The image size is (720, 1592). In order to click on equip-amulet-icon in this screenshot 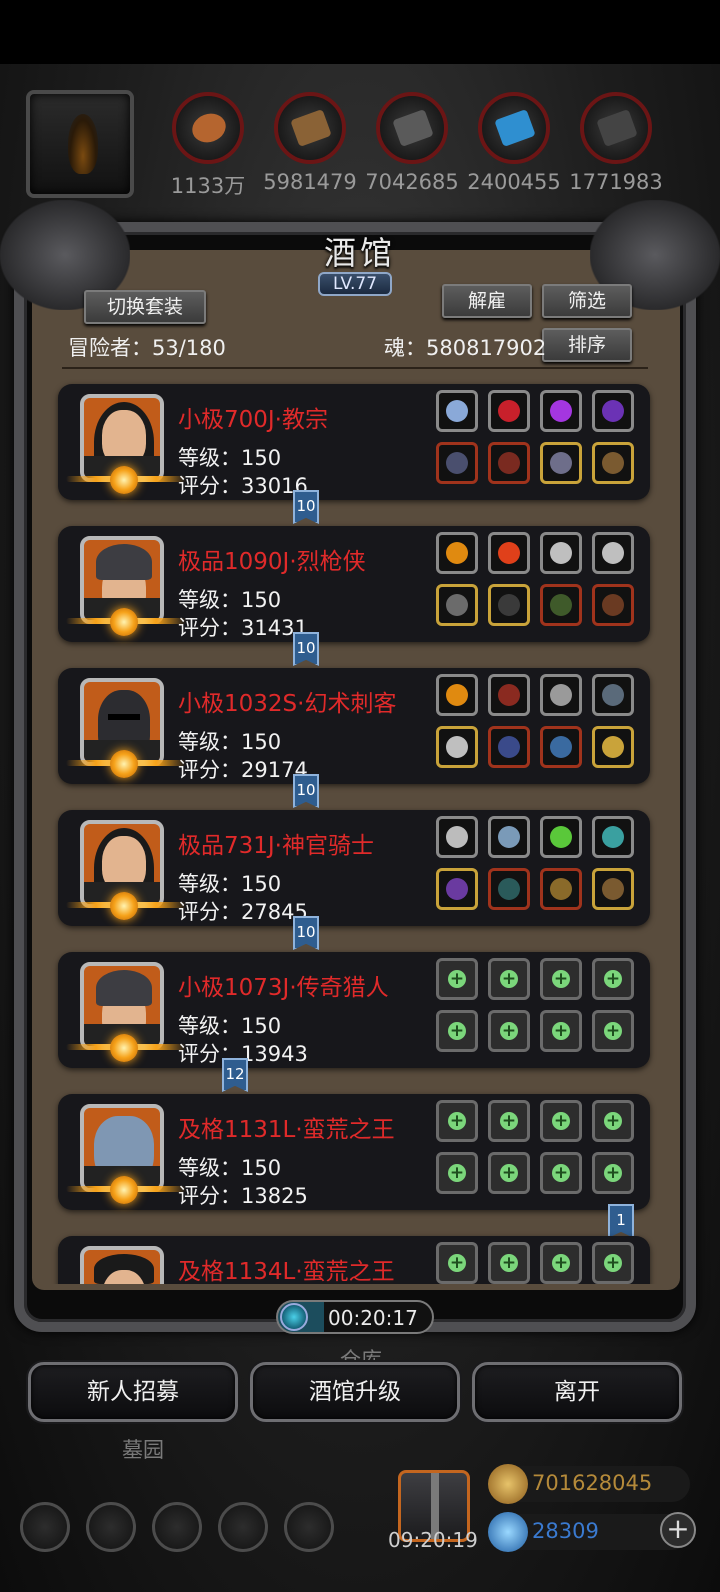, I will do `click(509, 411)`.